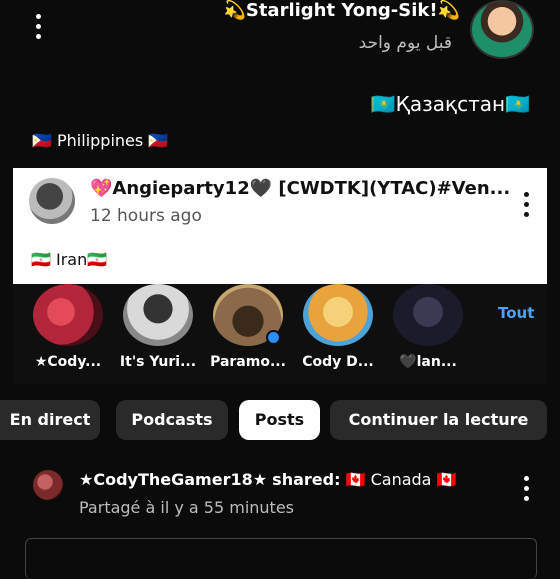 This screenshot has height=579, width=560. Describe the element at coordinates (401, 479) in the screenshot. I see `shared-target: 🇨🇦 Canada 🇨🇦` at that location.